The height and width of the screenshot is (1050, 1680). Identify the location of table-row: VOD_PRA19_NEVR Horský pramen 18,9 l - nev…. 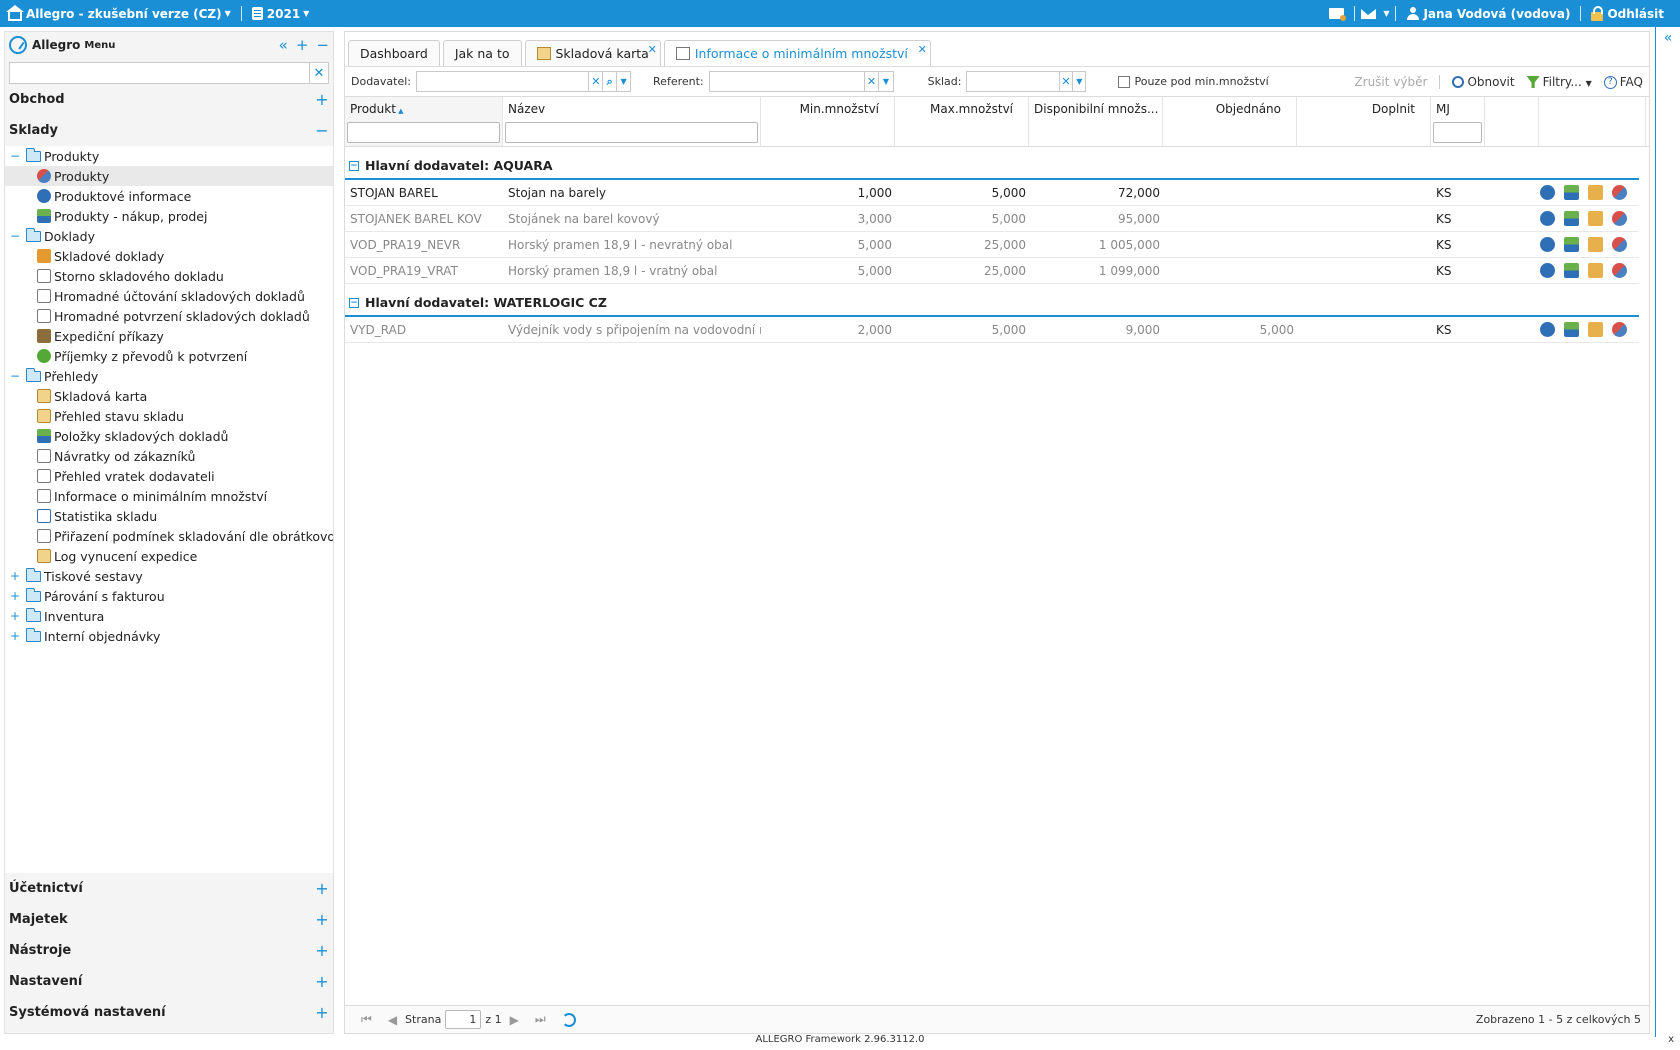
(992, 245).